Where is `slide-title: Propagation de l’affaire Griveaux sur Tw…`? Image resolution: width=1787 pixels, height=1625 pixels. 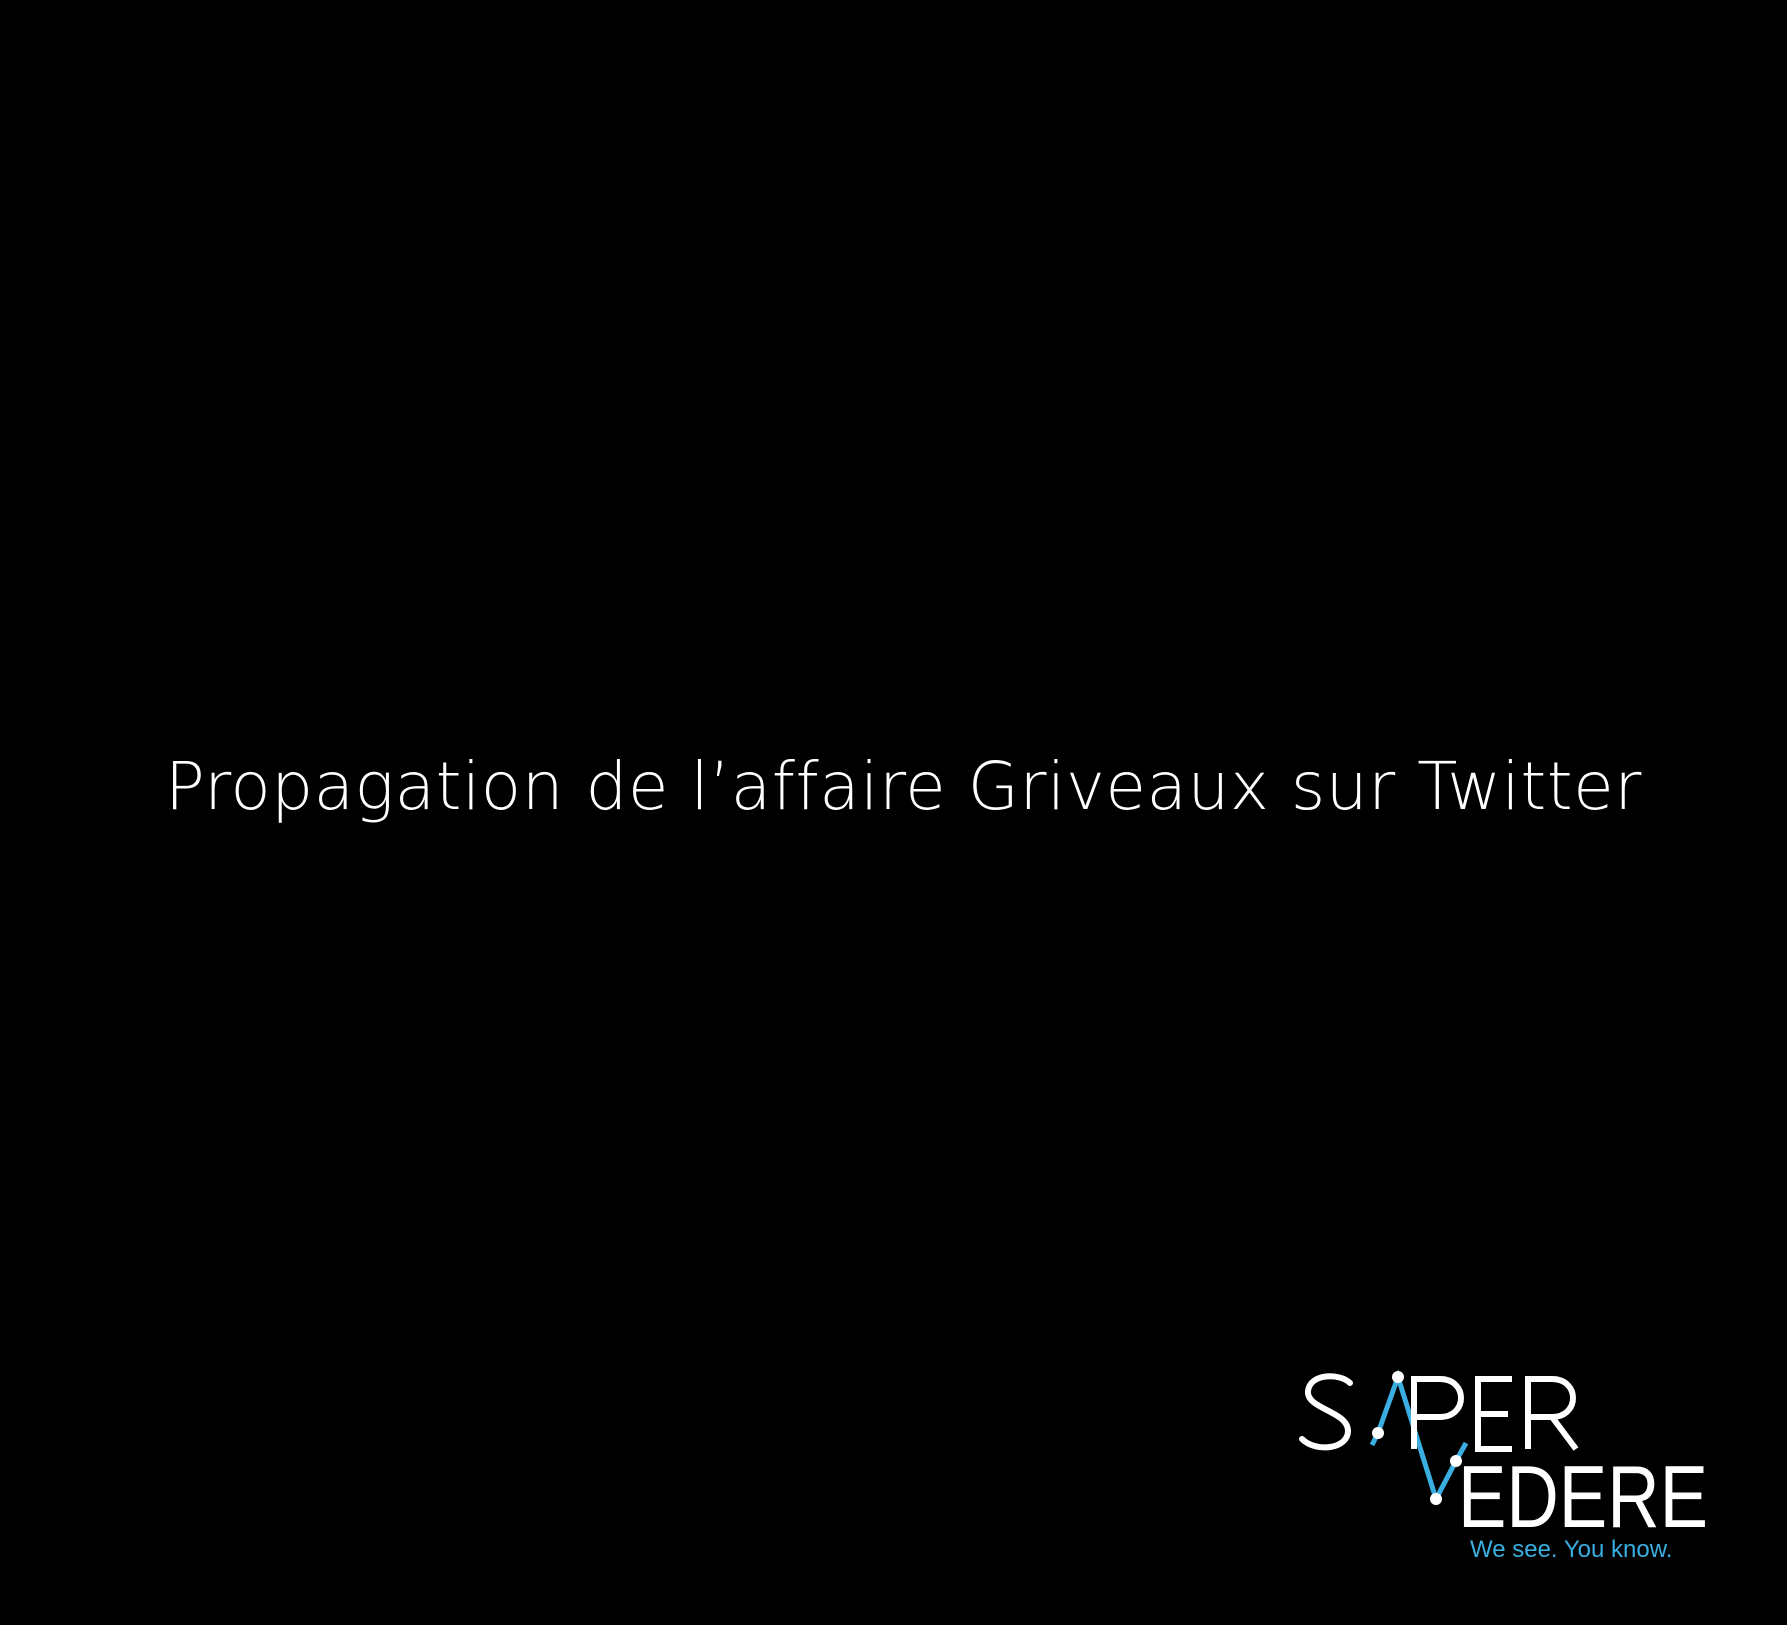 slide-title: Propagation de l’affaire Griveaux sur Tw… is located at coordinates (903, 786).